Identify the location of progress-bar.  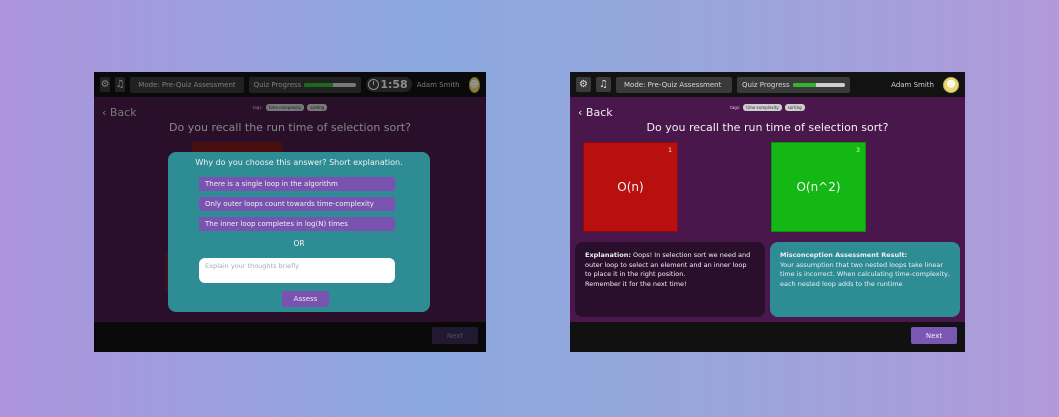
(818, 84).